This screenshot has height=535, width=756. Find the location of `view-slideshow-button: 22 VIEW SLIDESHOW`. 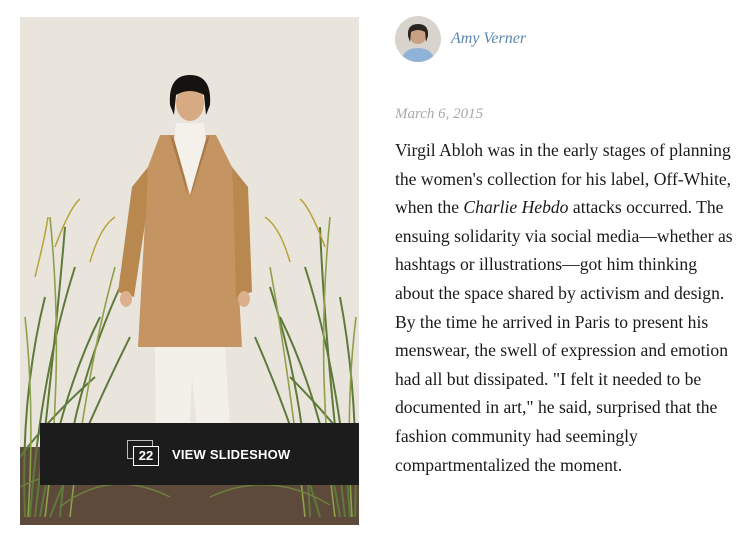

view-slideshow-button: 22 VIEW SLIDESHOW is located at coordinates (199, 454).